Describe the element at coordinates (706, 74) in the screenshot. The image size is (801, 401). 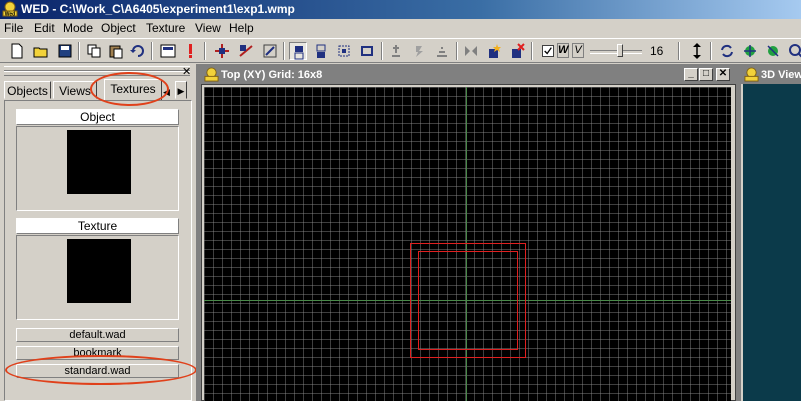
I see `maximize-button: □` at that location.